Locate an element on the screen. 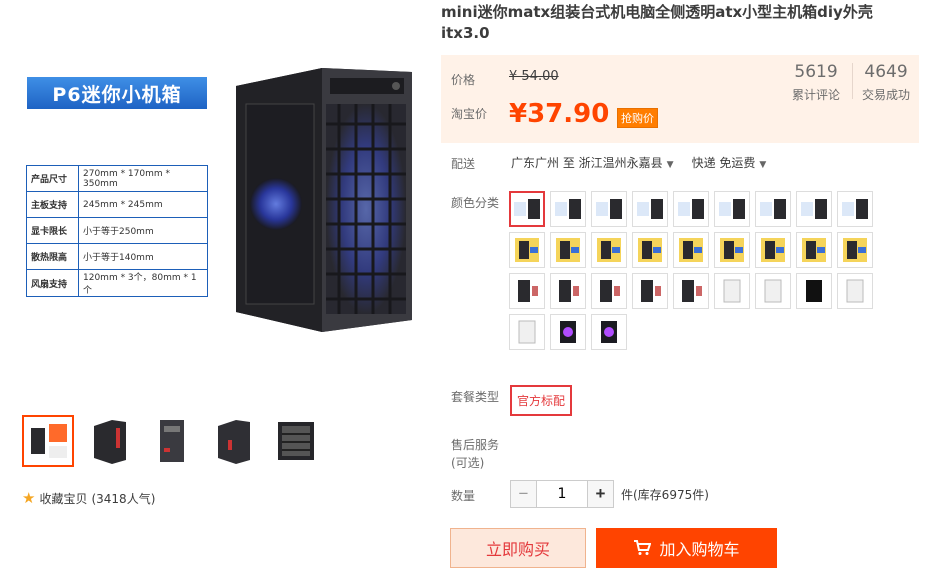 Image resolution: width=938 pixels, height=574 pixels. decrease-button: − is located at coordinates (523, 494).